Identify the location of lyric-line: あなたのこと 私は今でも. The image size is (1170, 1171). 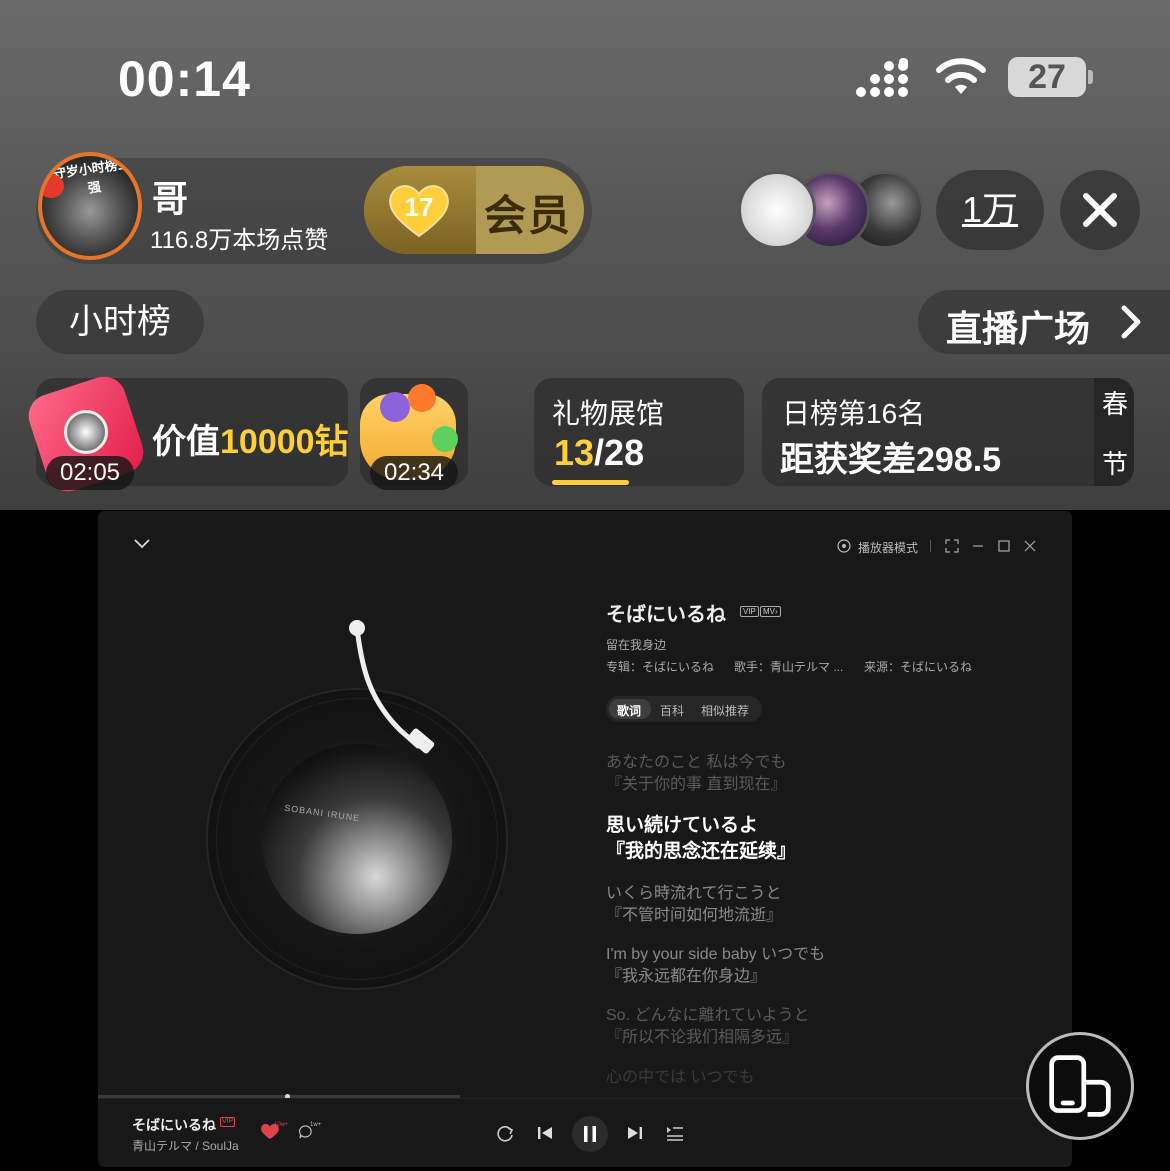
(696, 760).